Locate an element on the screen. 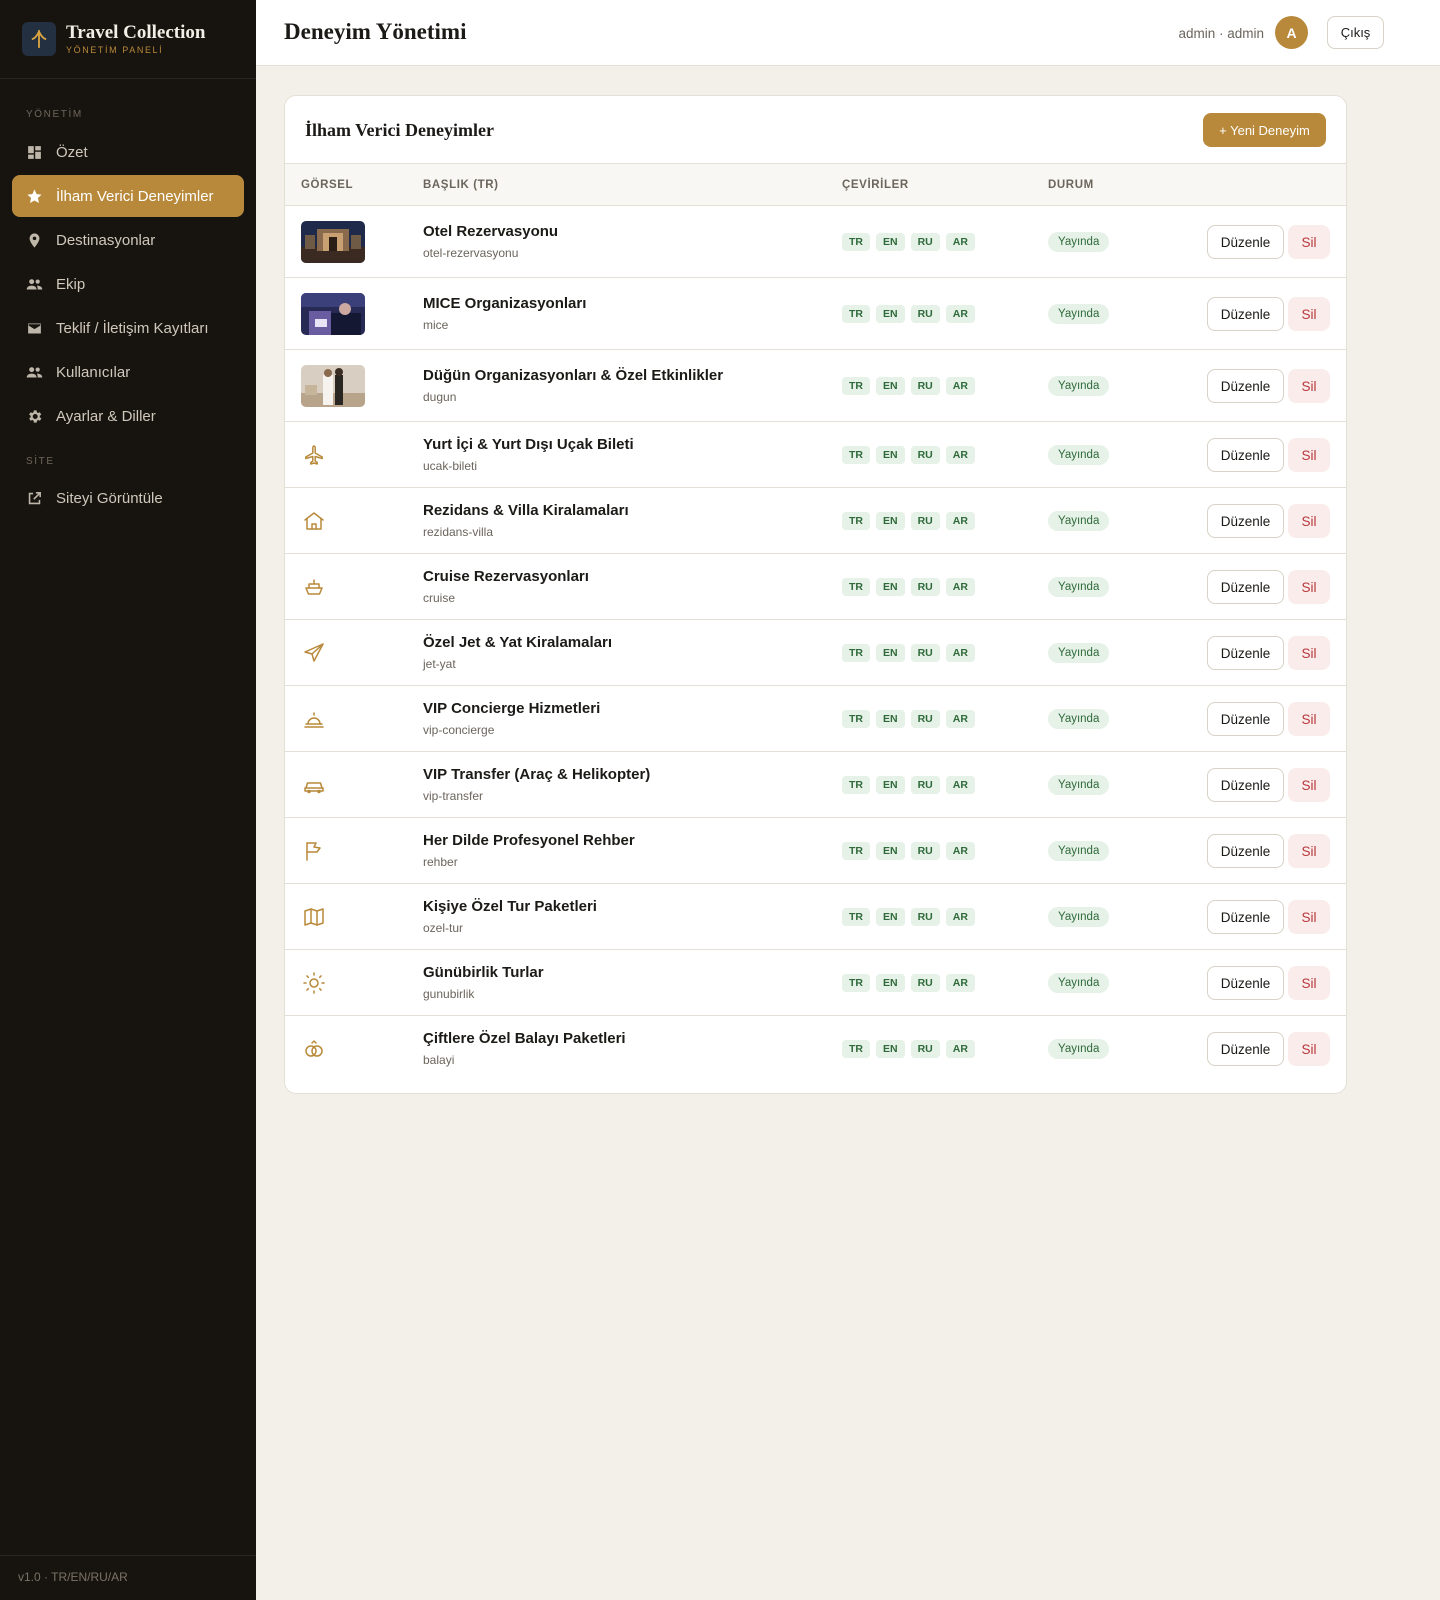  sidebar-item-label: Siteyi Görüntüle is located at coordinates (109, 498).